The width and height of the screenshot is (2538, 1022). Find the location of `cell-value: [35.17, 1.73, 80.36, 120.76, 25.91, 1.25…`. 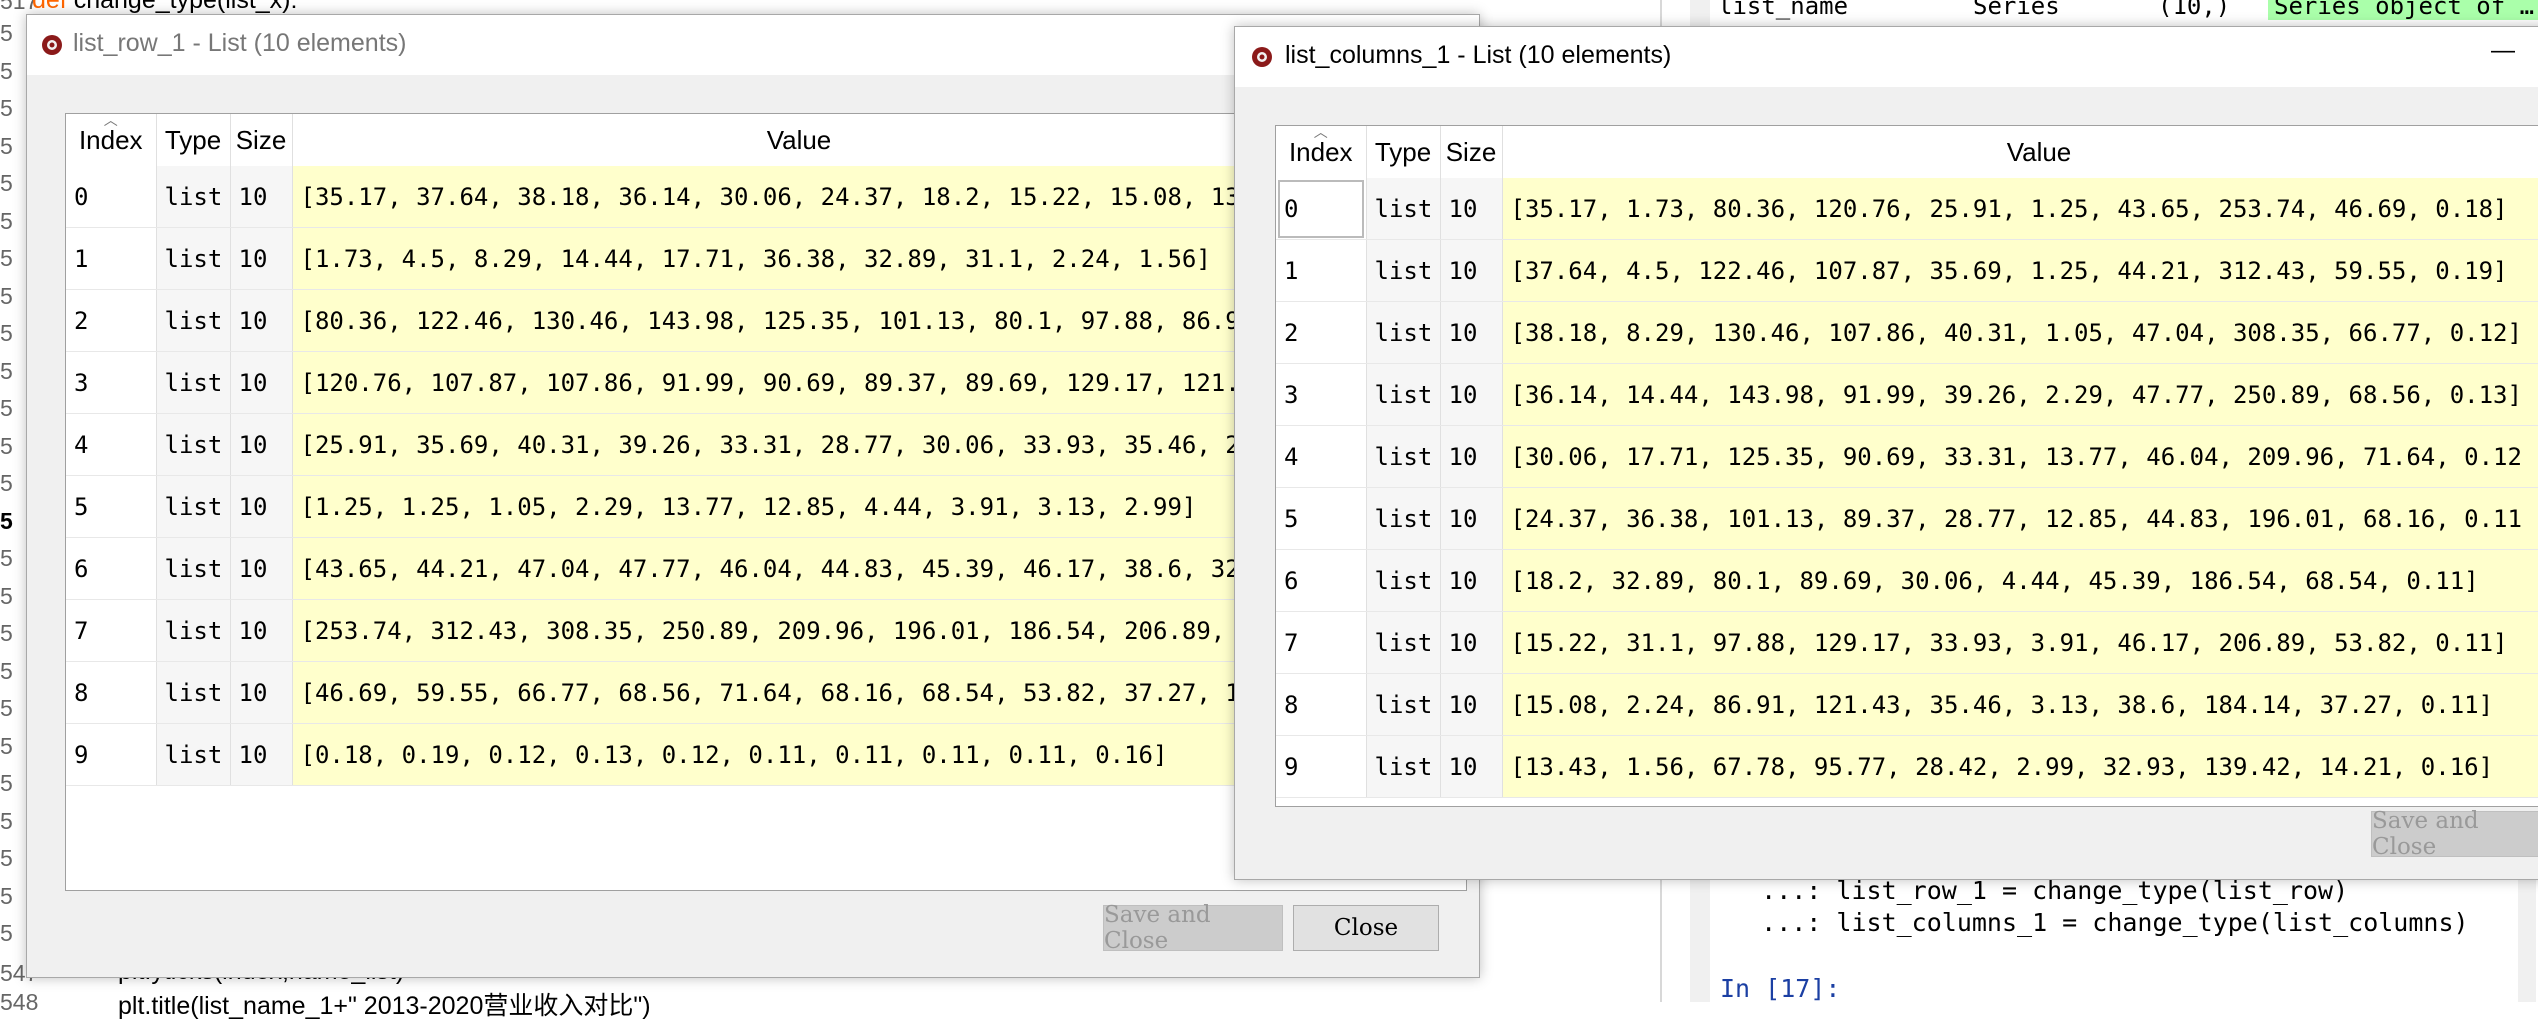

cell-value: [35.17, 1.73, 80.36, 120.76, 25.91, 1.25… is located at coordinates (2020, 209).